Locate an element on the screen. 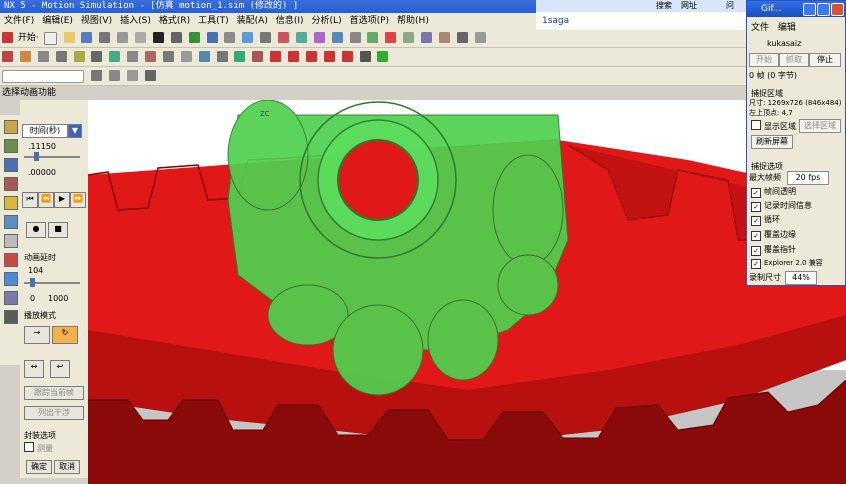  reverse-icon: ↩ is located at coordinates (60, 369).